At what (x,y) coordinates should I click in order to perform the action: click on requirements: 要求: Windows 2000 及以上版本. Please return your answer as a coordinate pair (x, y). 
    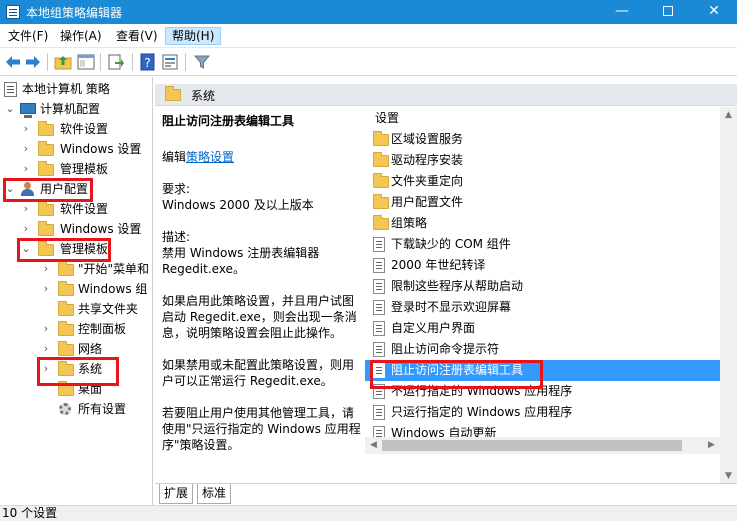
    Looking at the image, I should click on (238, 197).